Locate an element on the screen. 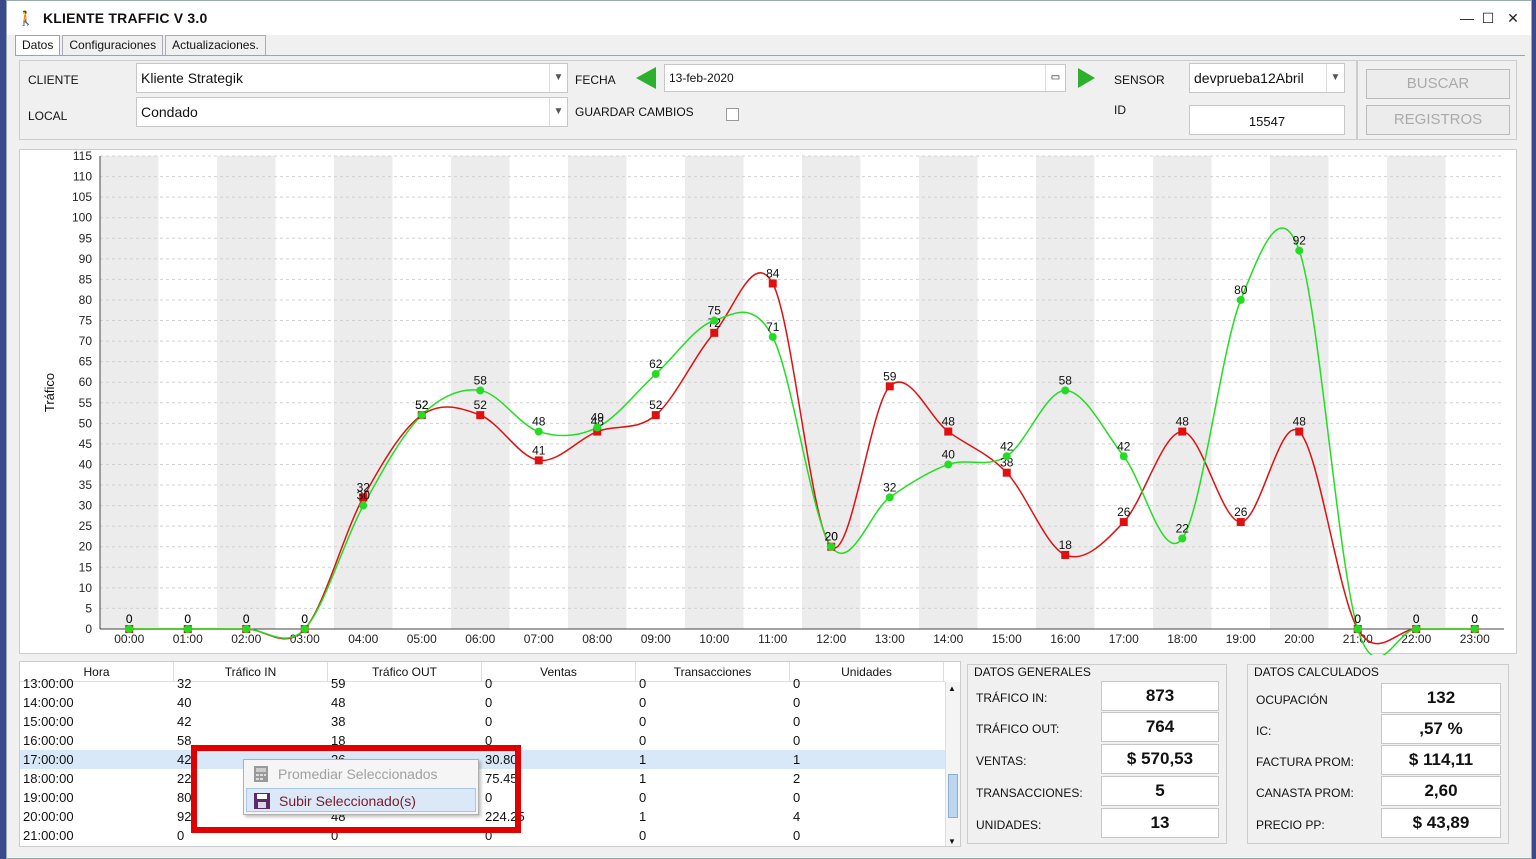 Image resolution: width=1536 pixels, height=859 pixels. y-tick-label: 55 is located at coordinates (86, 403).